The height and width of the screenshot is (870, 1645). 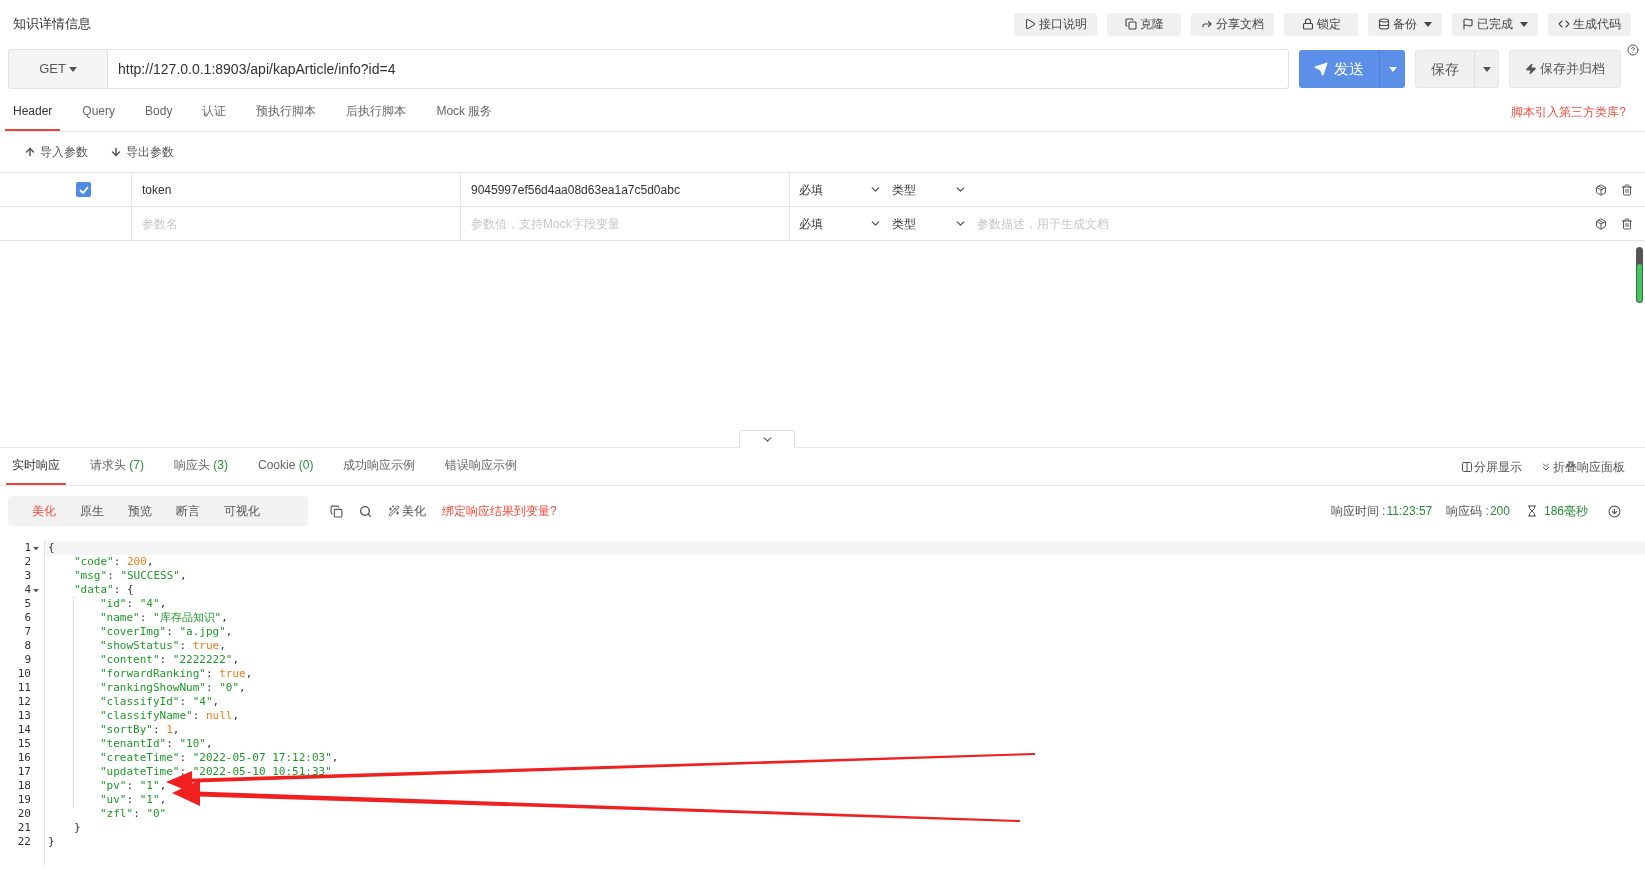 I want to click on line-number: 14, so click(x=24, y=730).